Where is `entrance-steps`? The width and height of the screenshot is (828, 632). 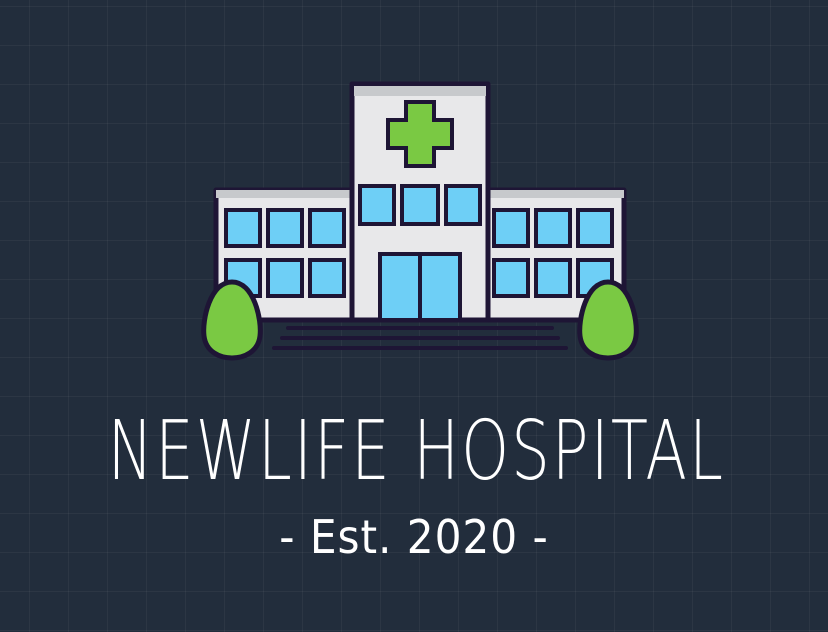
entrance-steps is located at coordinates (420, 338).